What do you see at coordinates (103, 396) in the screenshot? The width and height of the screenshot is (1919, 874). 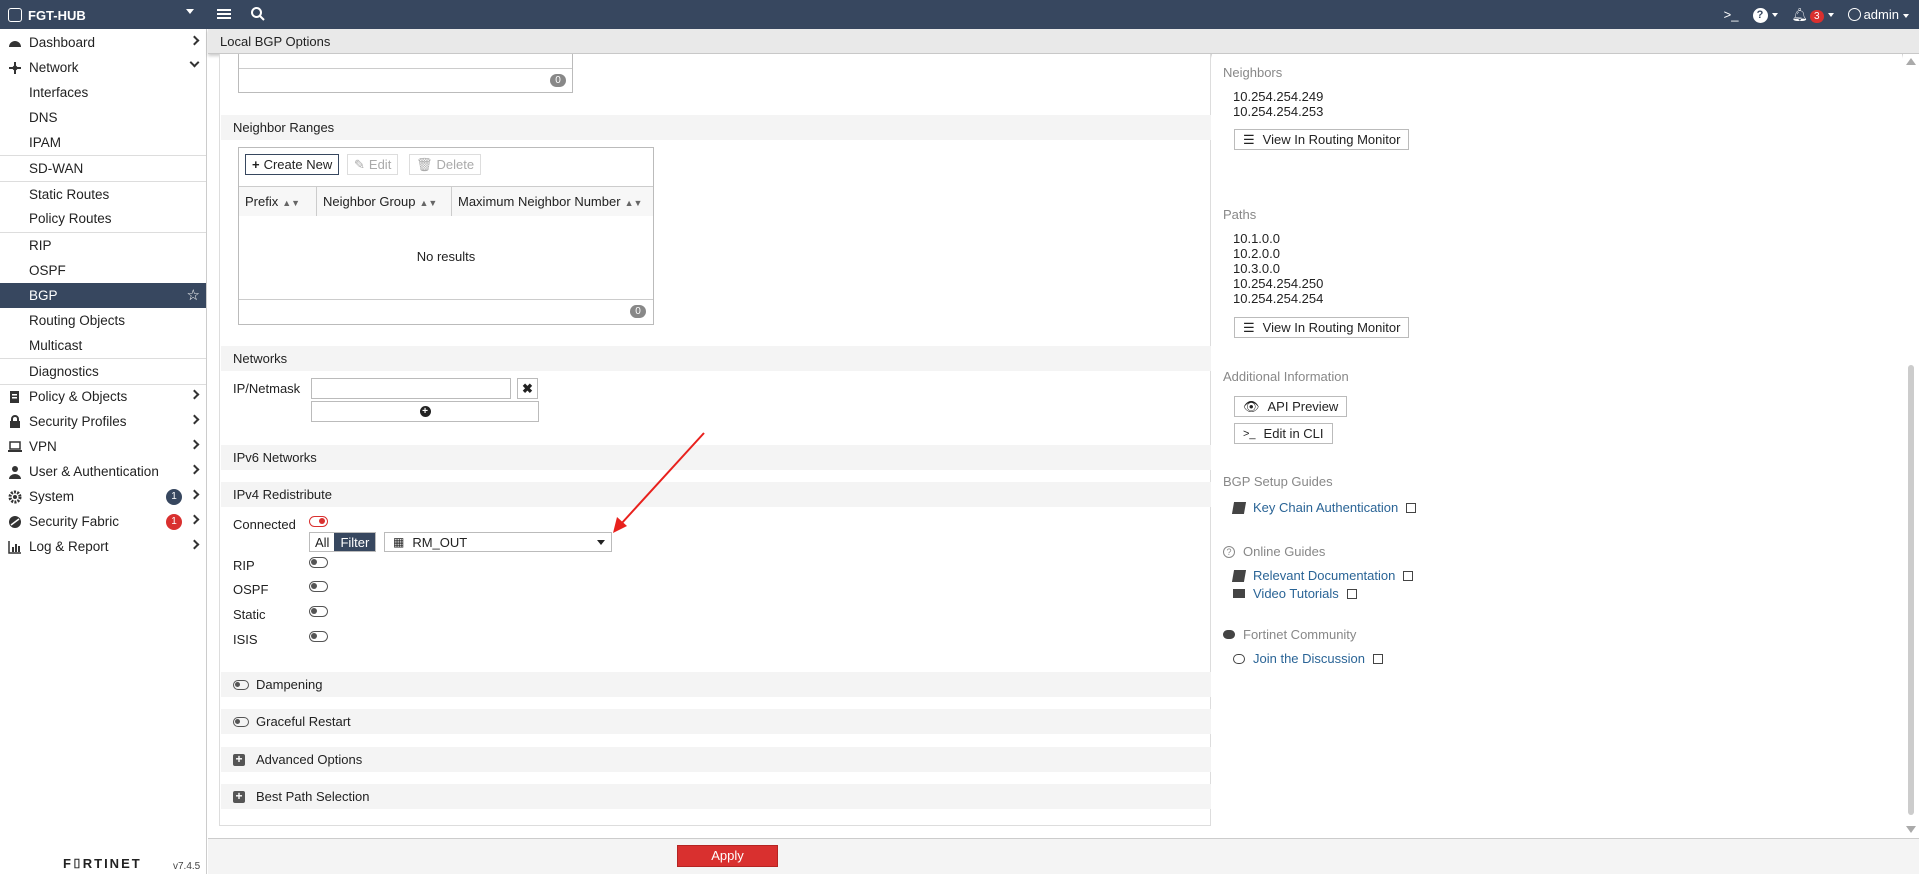 I see `sidebar-item-policy-objects: Policy & Objects` at bounding box center [103, 396].